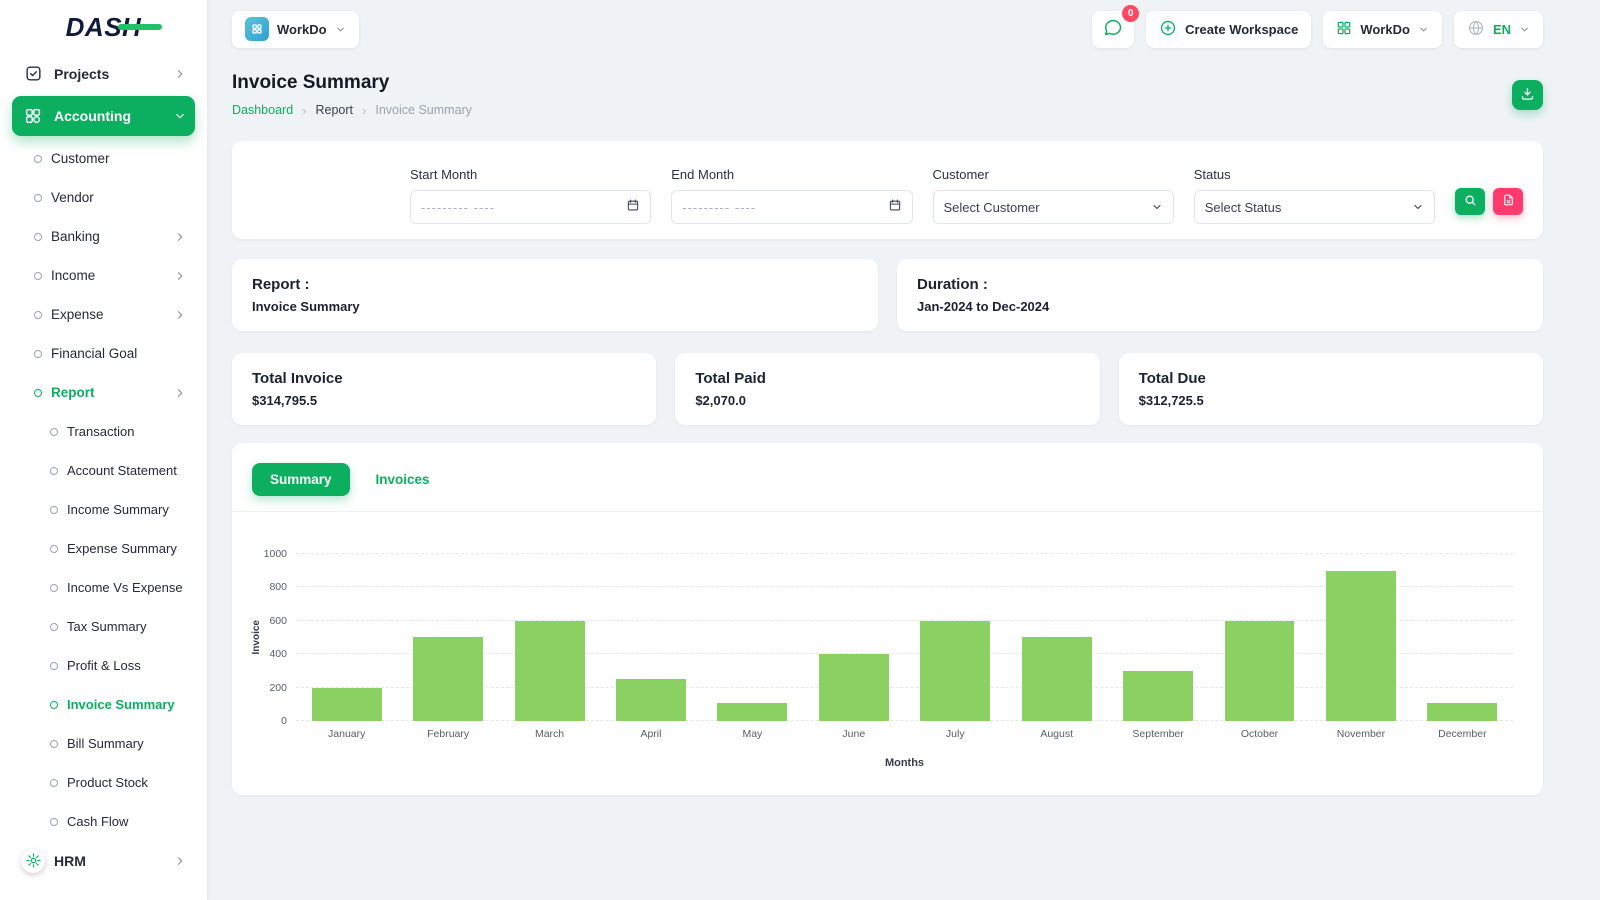  Describe the element at coordinates (103, 392) in the screenshot. I see `sidebar-item-report: Report` at that location.